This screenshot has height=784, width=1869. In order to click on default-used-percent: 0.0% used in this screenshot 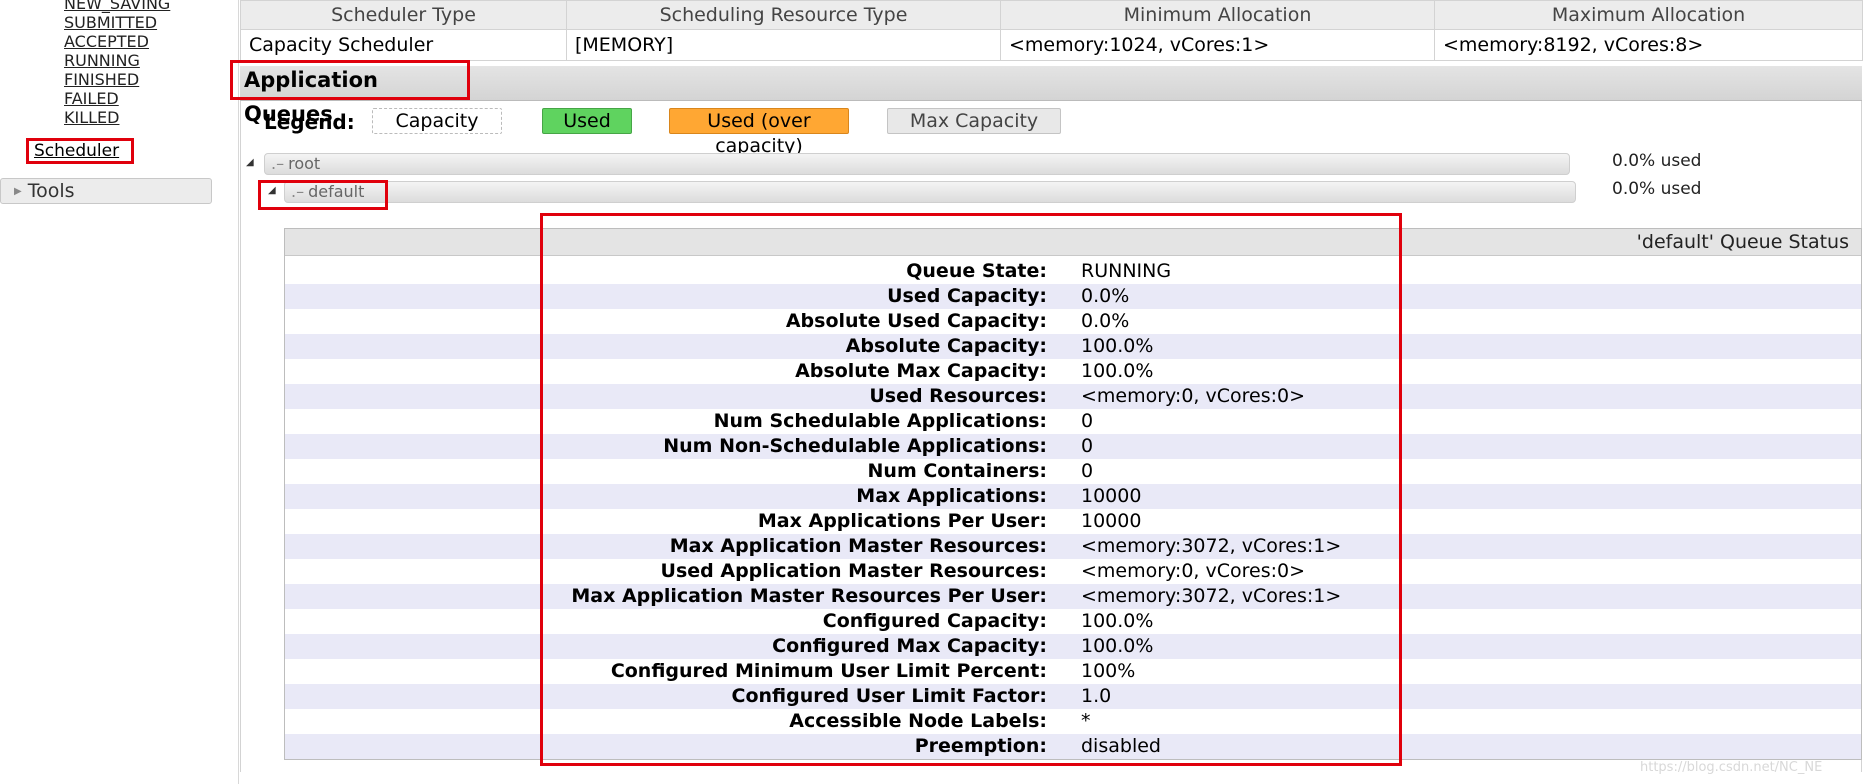, I will do `click(1657, 189)`.